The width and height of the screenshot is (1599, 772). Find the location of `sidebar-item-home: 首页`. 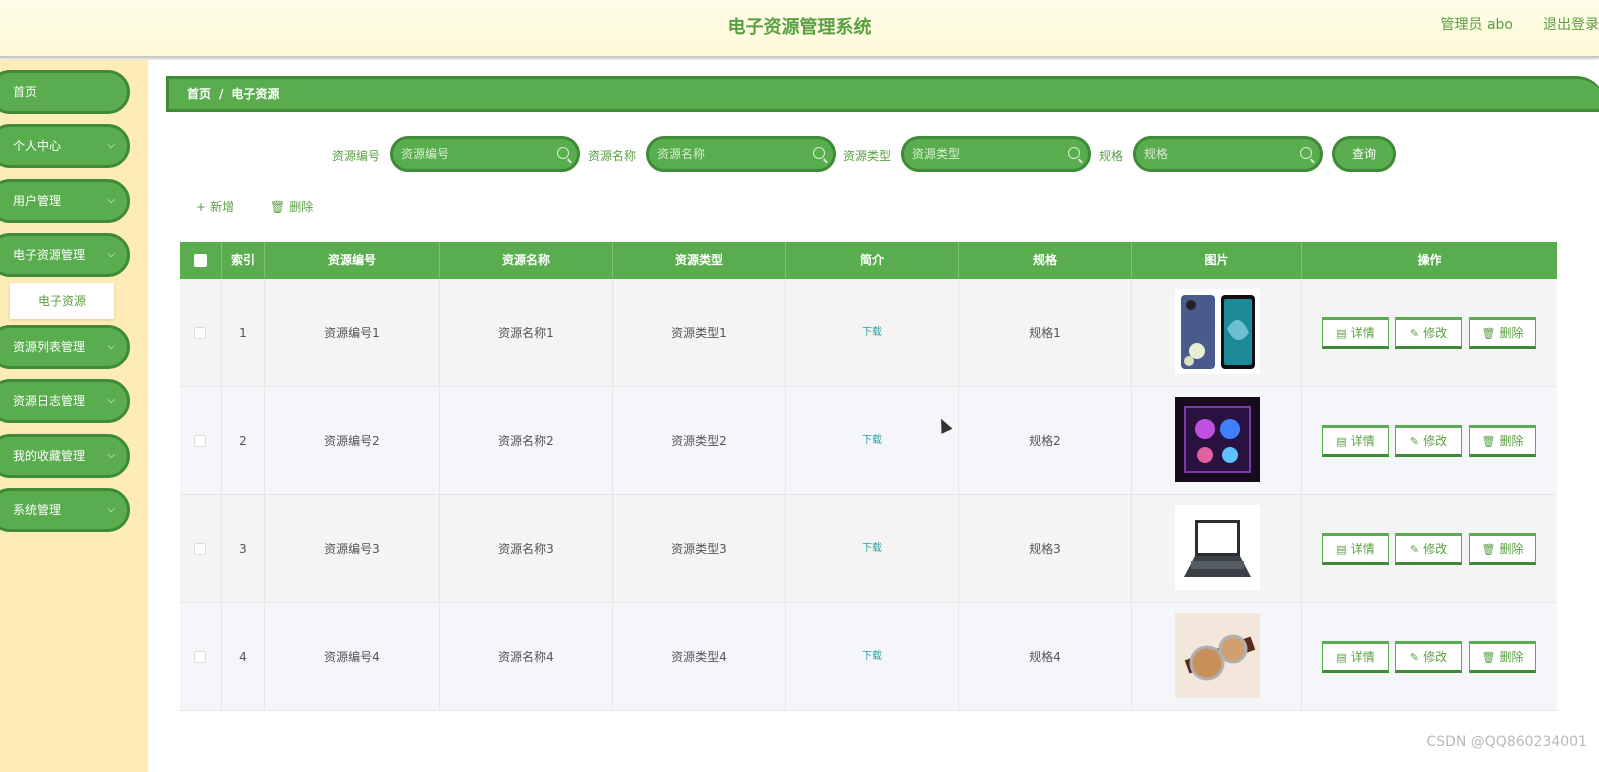

sidebar-item-home: 首页 is located at coordinates (65, 92).